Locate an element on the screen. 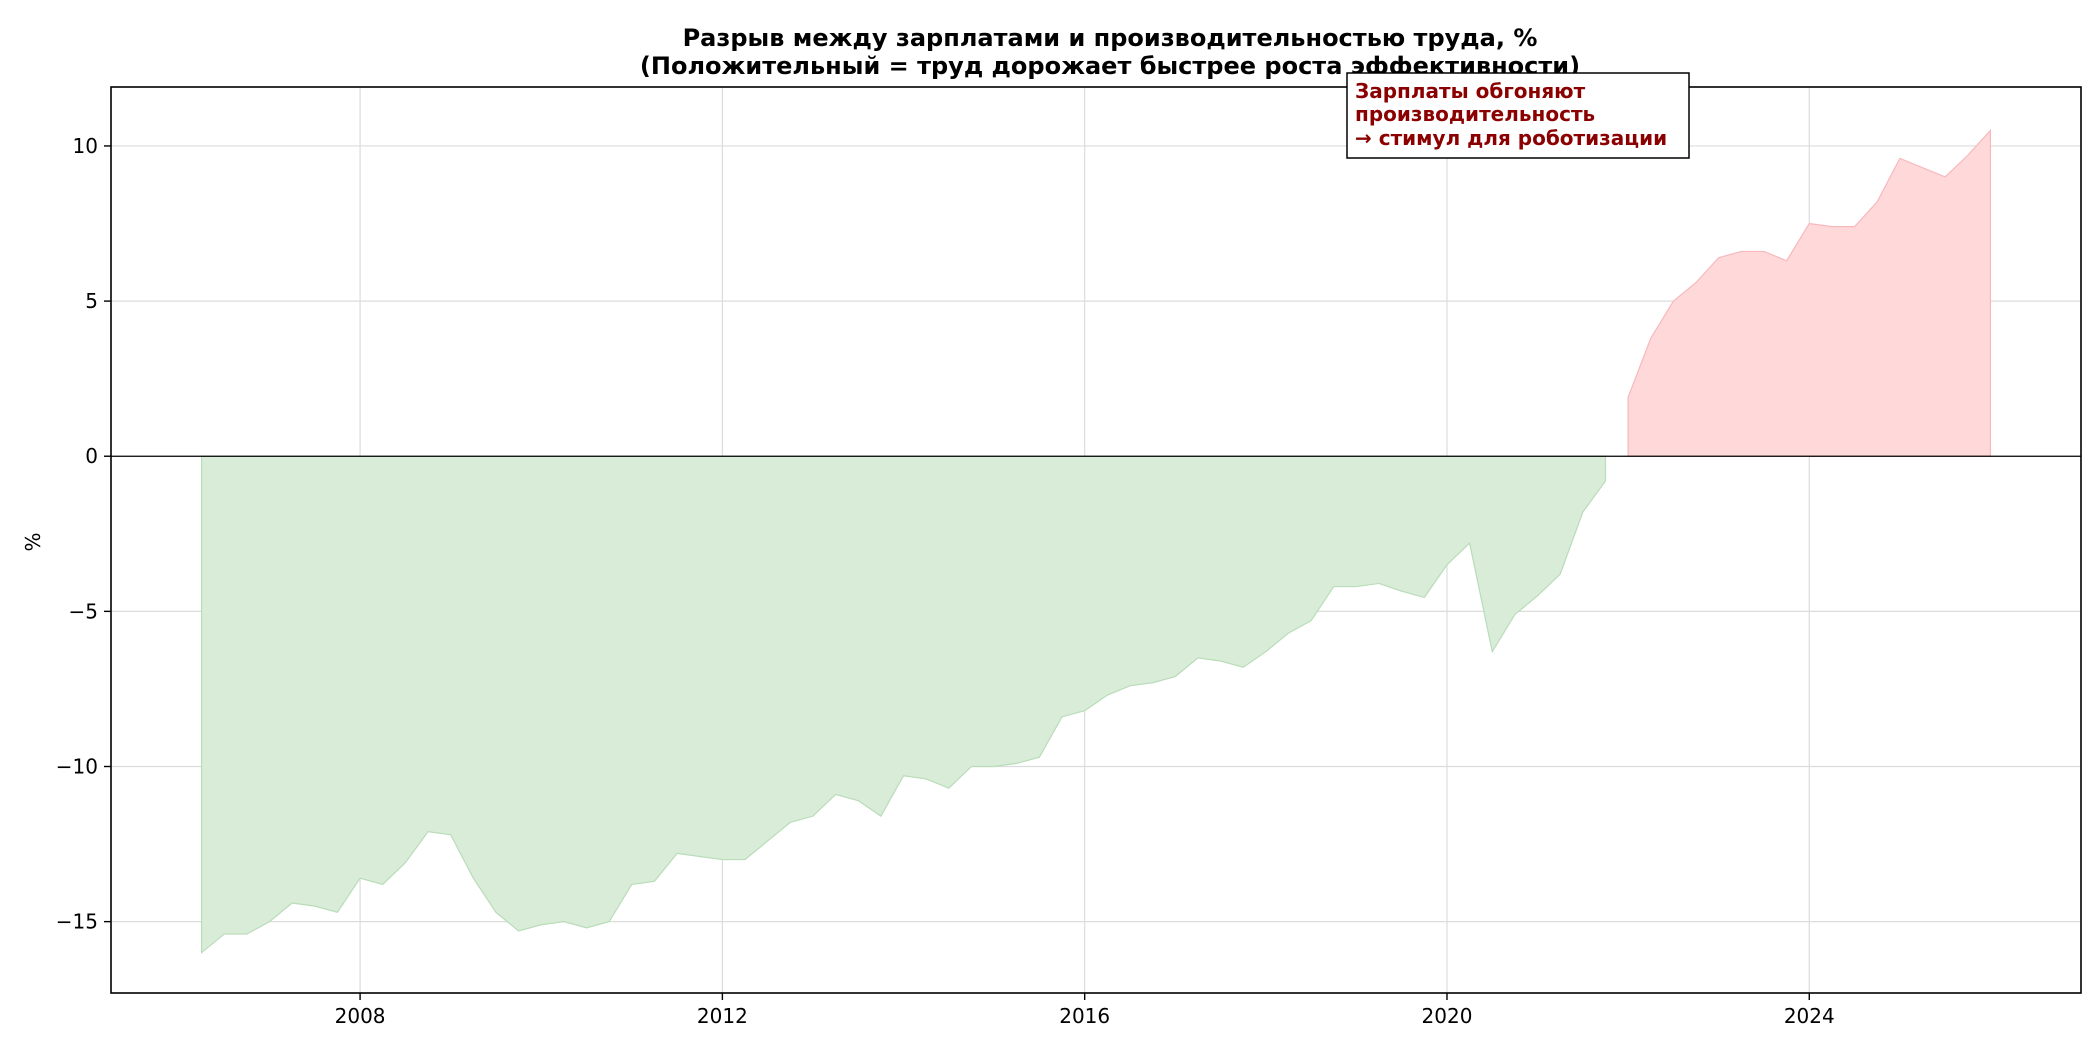 This screenshot has width=2100, height=1054. annotation-line-1: Зарплаты обгоняют is located at coordinates (1470, 91).